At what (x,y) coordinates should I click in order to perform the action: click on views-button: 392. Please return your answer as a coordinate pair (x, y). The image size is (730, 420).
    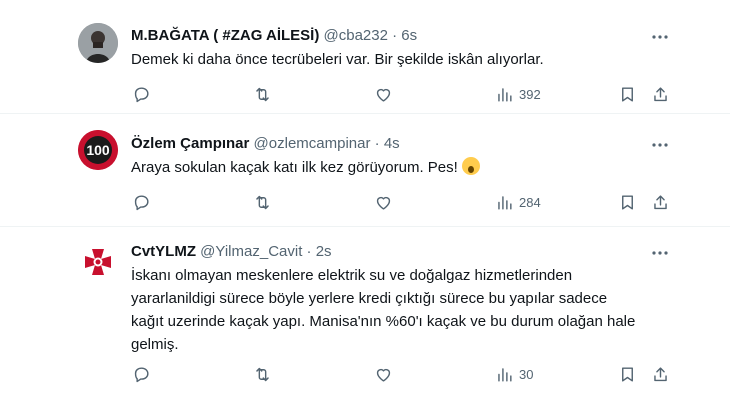
    Looking at the image, I should click on (518, 94).